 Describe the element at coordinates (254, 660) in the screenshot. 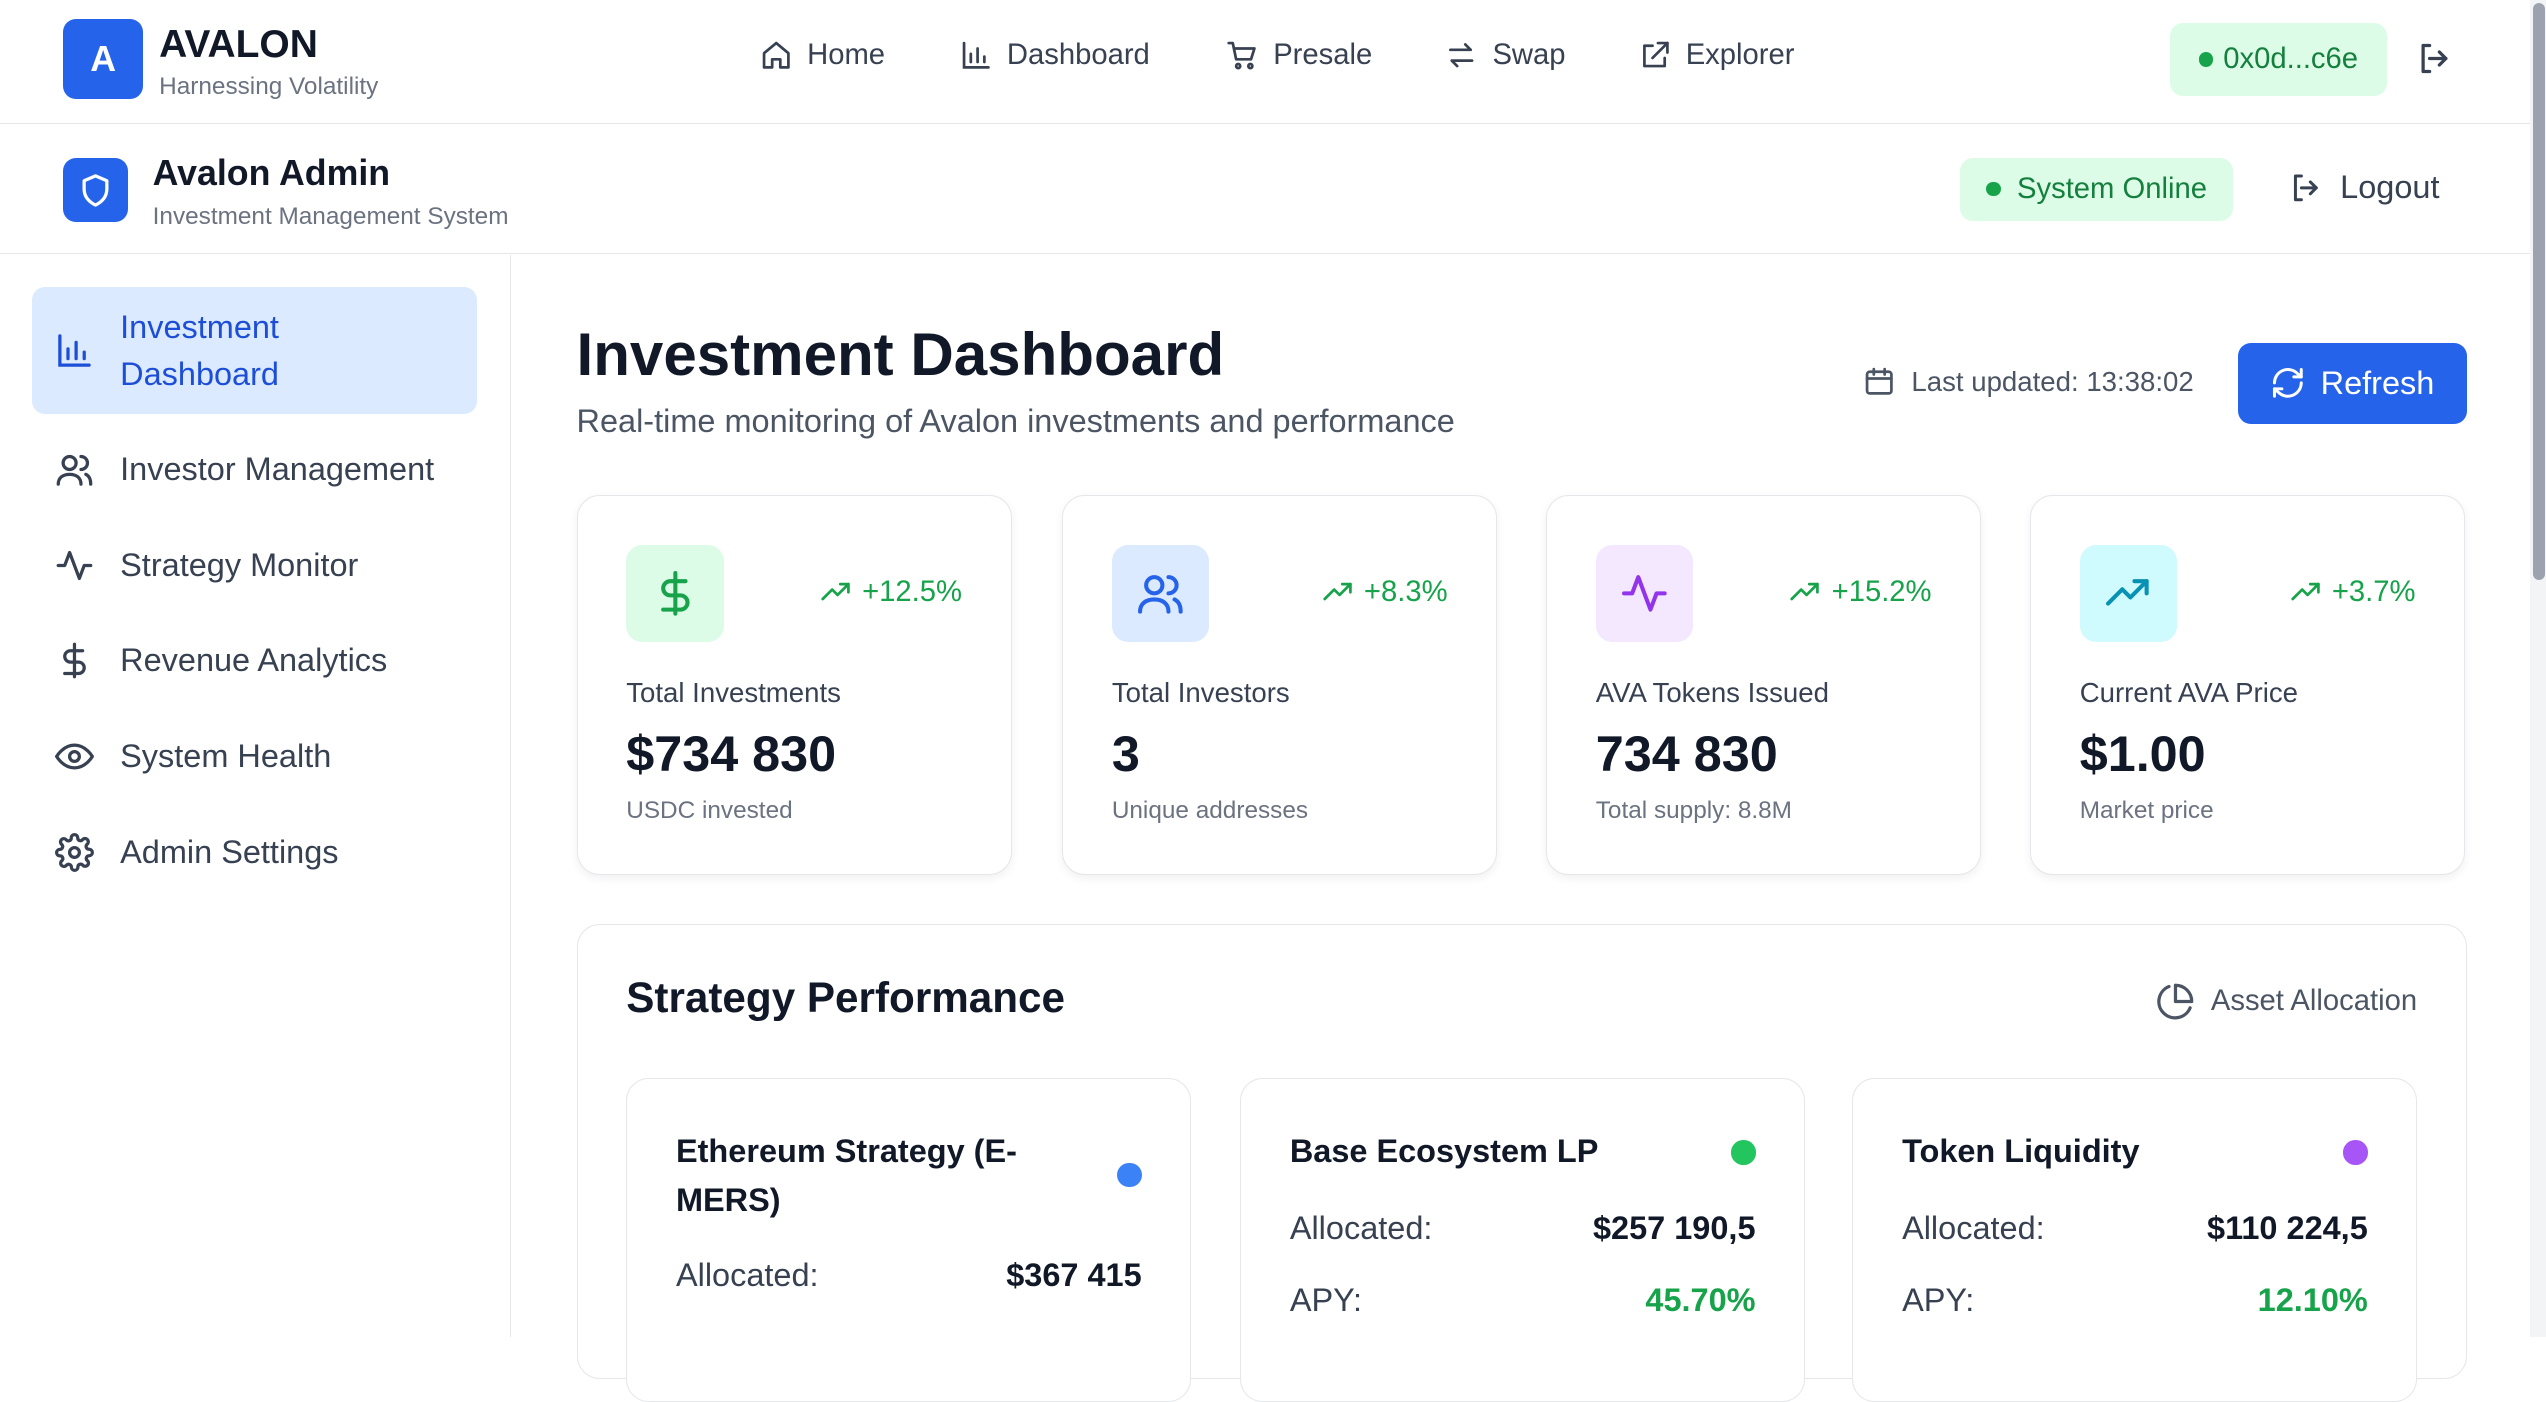

I see `sidebar-item-revenue-analytics: Revenue Analytics` at that location.